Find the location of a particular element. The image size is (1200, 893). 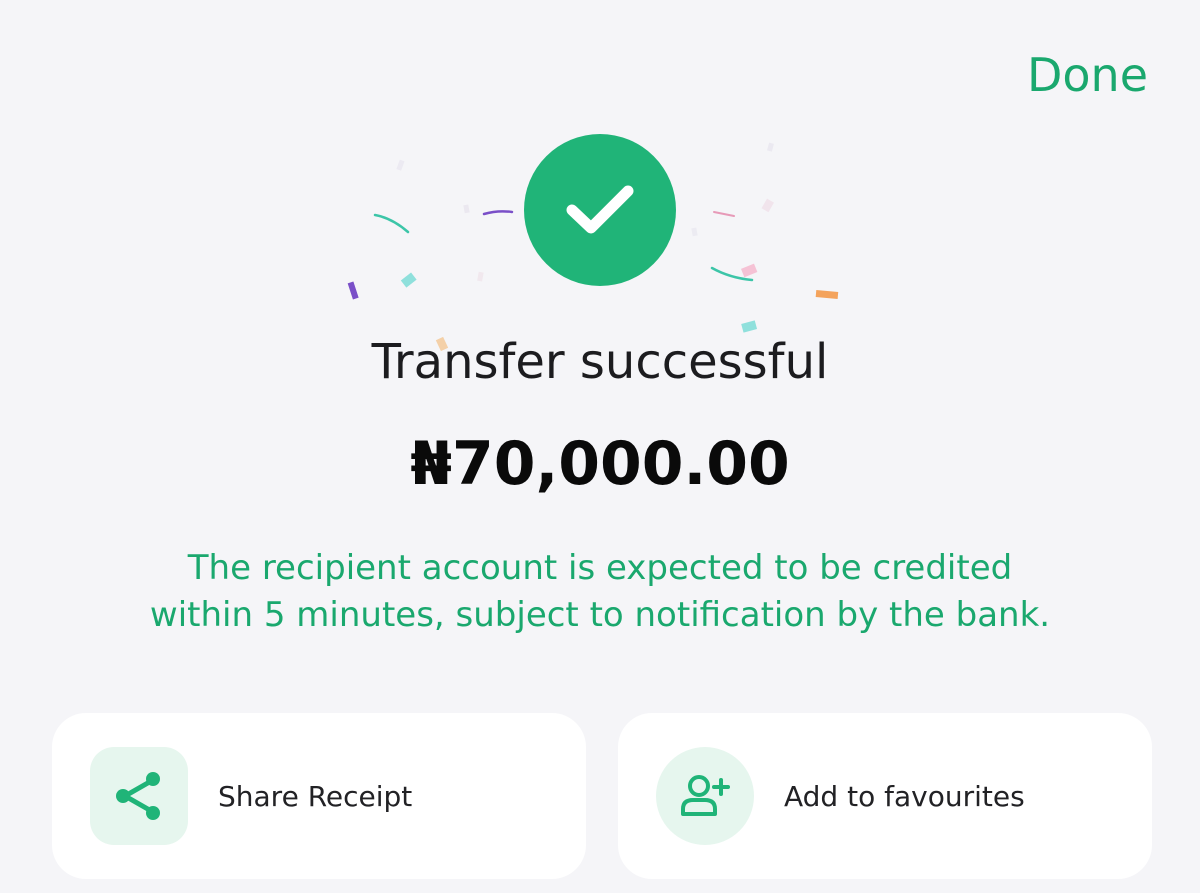

share-receipt-button: Share Receipt is located at coordinates (319, 796).